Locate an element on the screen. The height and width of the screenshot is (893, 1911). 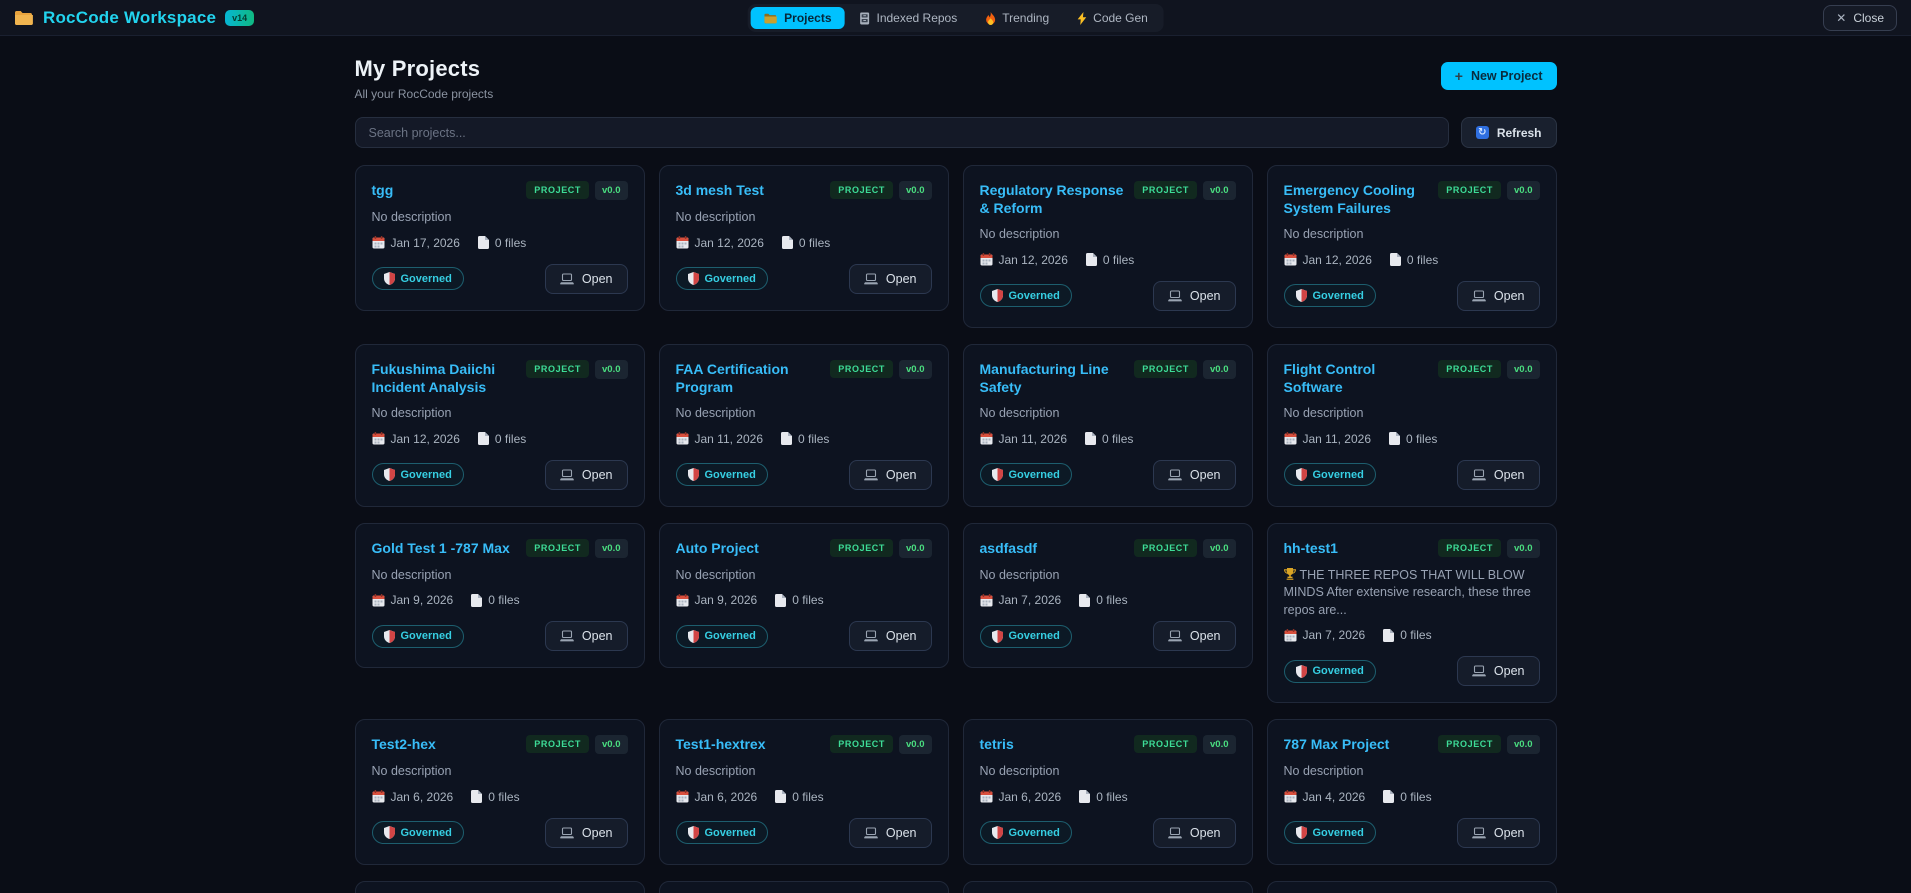
created-date: Jan 12, 2026 is located at coordinates (1024, 260).